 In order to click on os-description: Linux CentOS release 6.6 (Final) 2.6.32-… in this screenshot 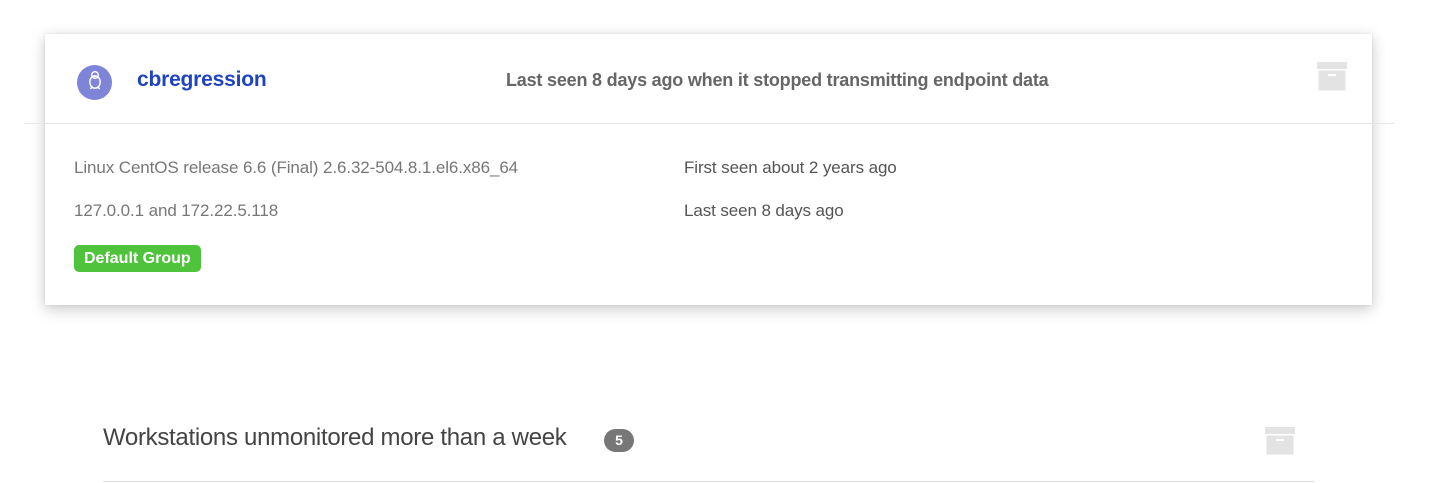, I will do `click(296, 167)`.